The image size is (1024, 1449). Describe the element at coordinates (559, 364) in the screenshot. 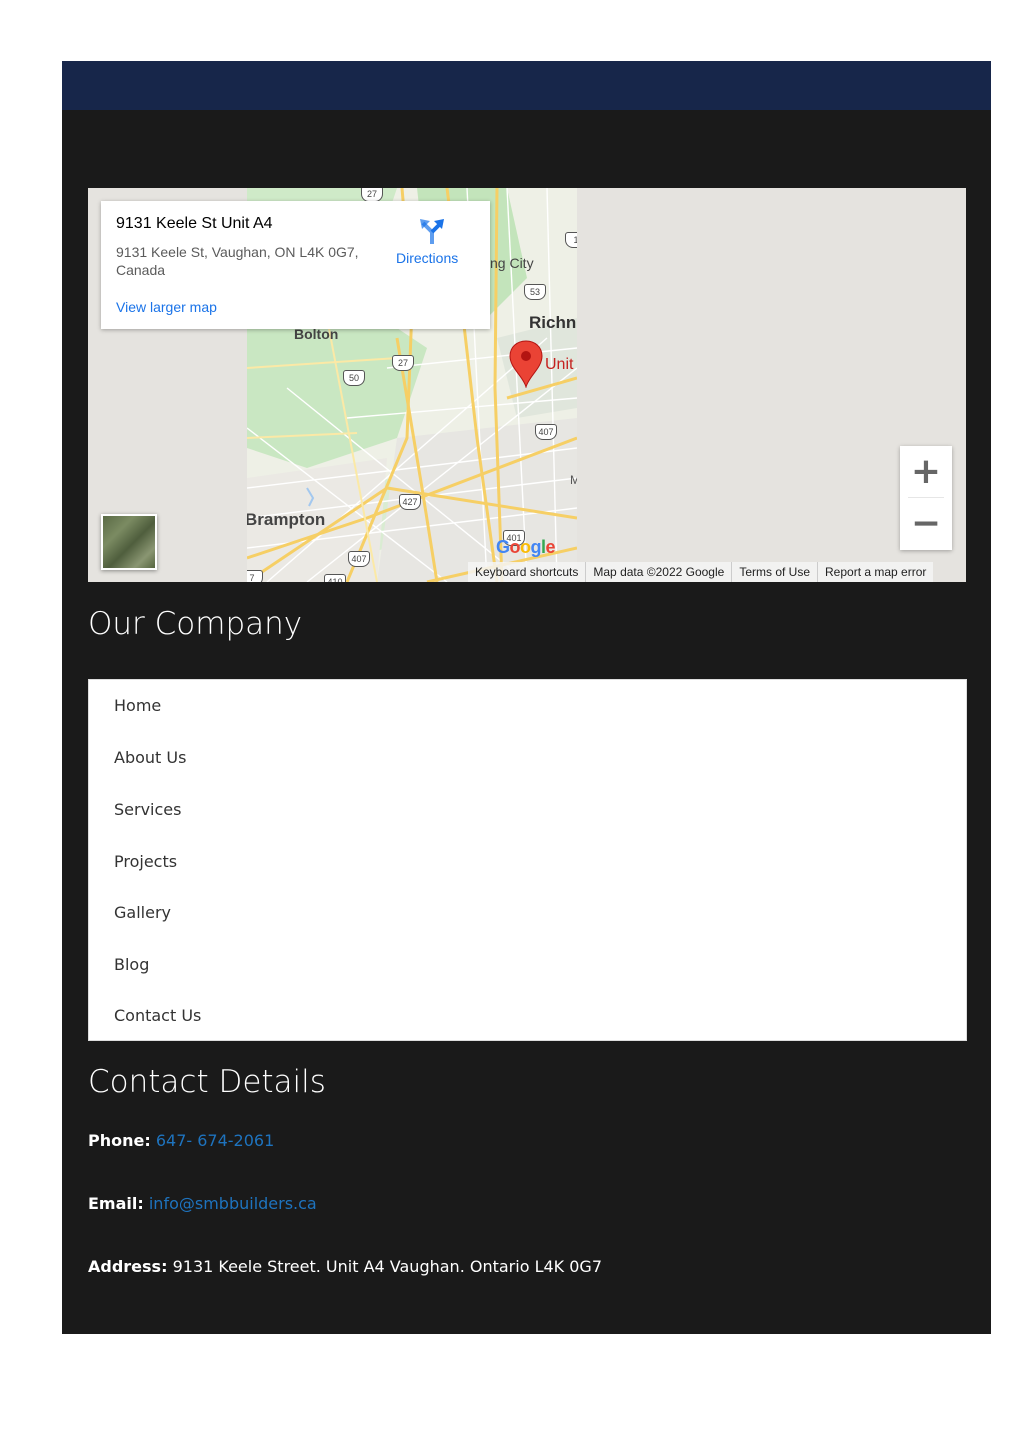

I see `map-label-unit: Unit` at that location.